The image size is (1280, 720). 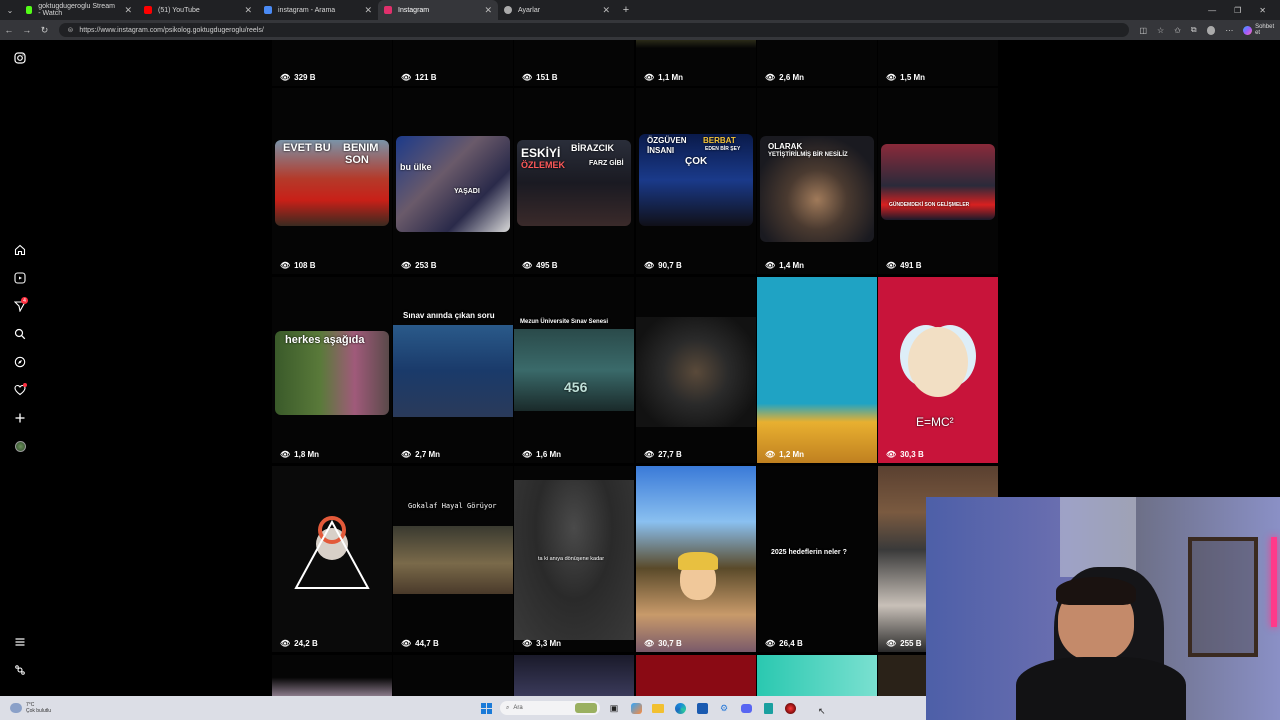 I want to click on tab-search-icon: ⌄, so click(x=10, y=10).